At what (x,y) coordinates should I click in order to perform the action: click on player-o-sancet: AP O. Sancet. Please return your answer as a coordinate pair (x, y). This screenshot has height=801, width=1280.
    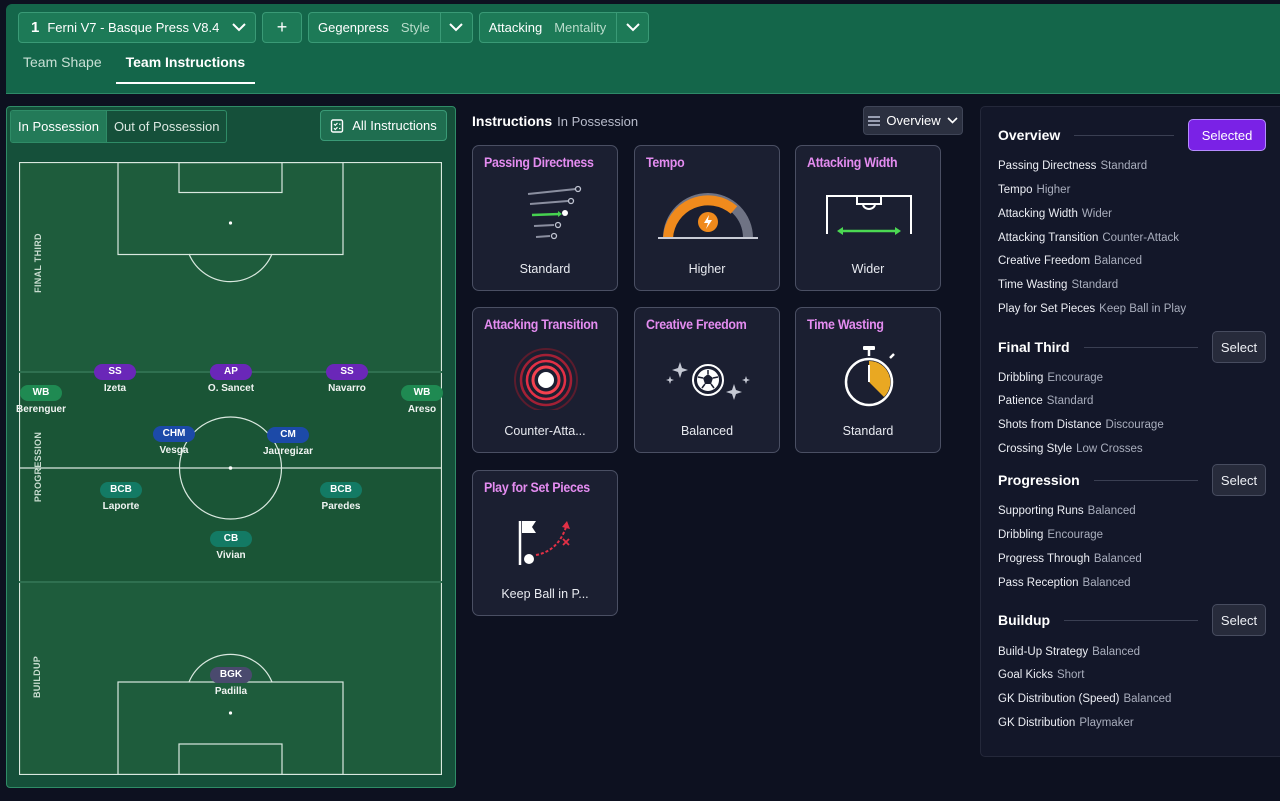
    Looking at the image, I should click on (231, 379).